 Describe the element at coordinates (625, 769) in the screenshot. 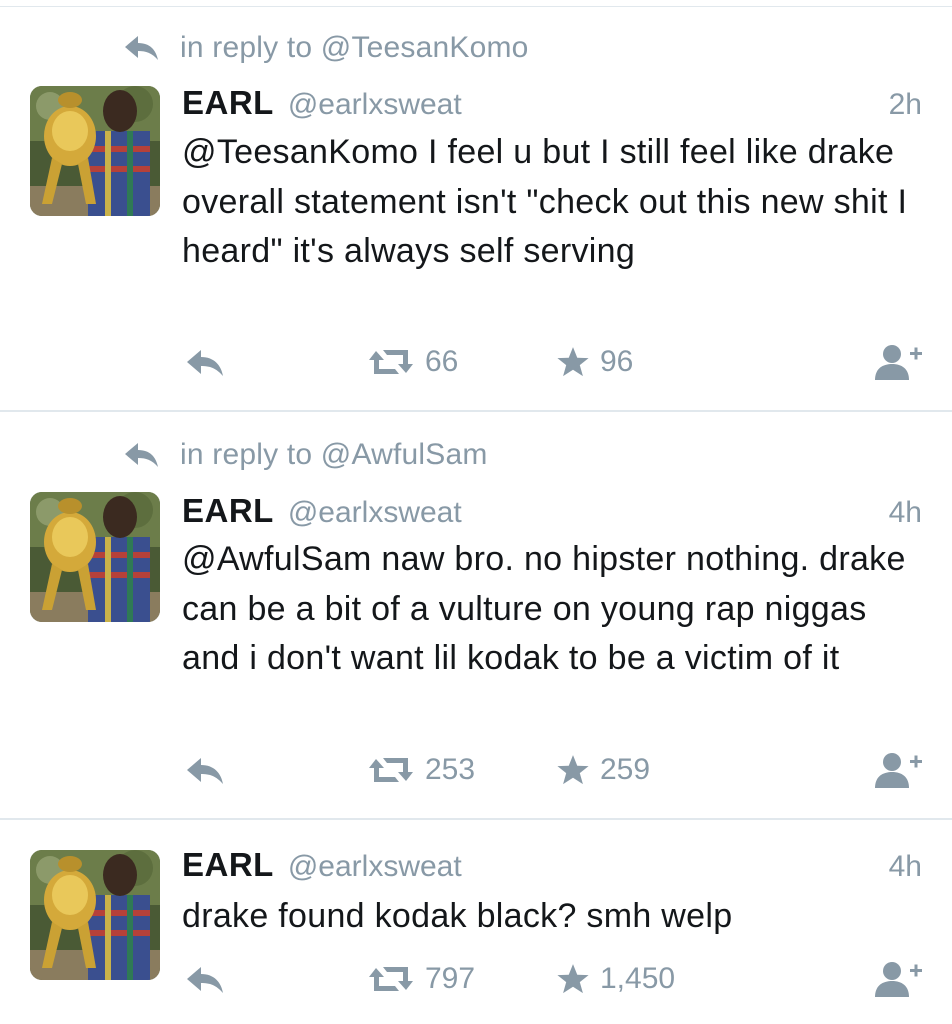

I see `like-count: 259` at that location.